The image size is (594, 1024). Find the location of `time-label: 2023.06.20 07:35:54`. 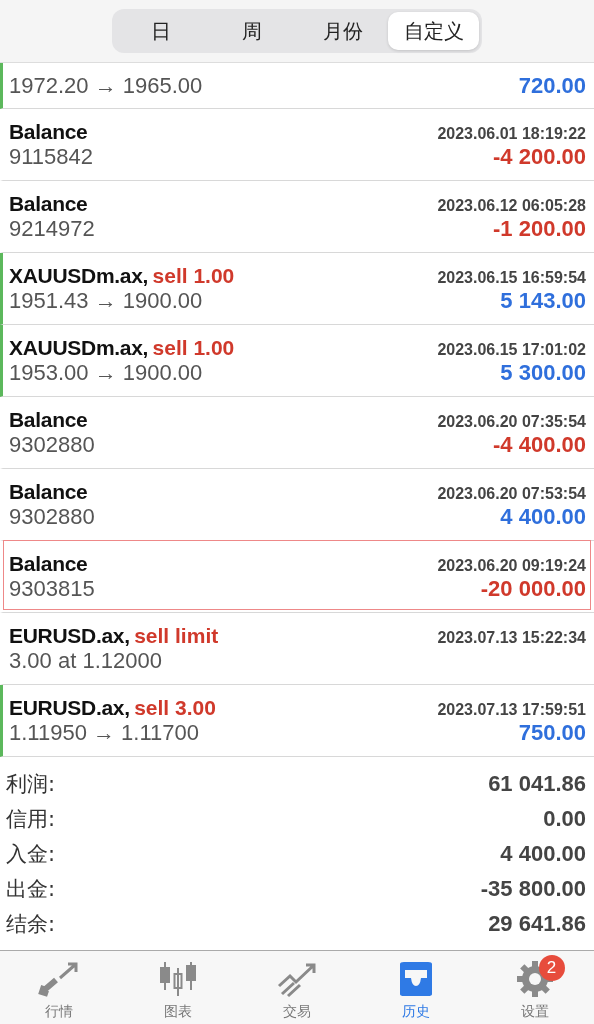

time-label: 2023.06.20 07:35:54 is located at coordinates (511, 421).